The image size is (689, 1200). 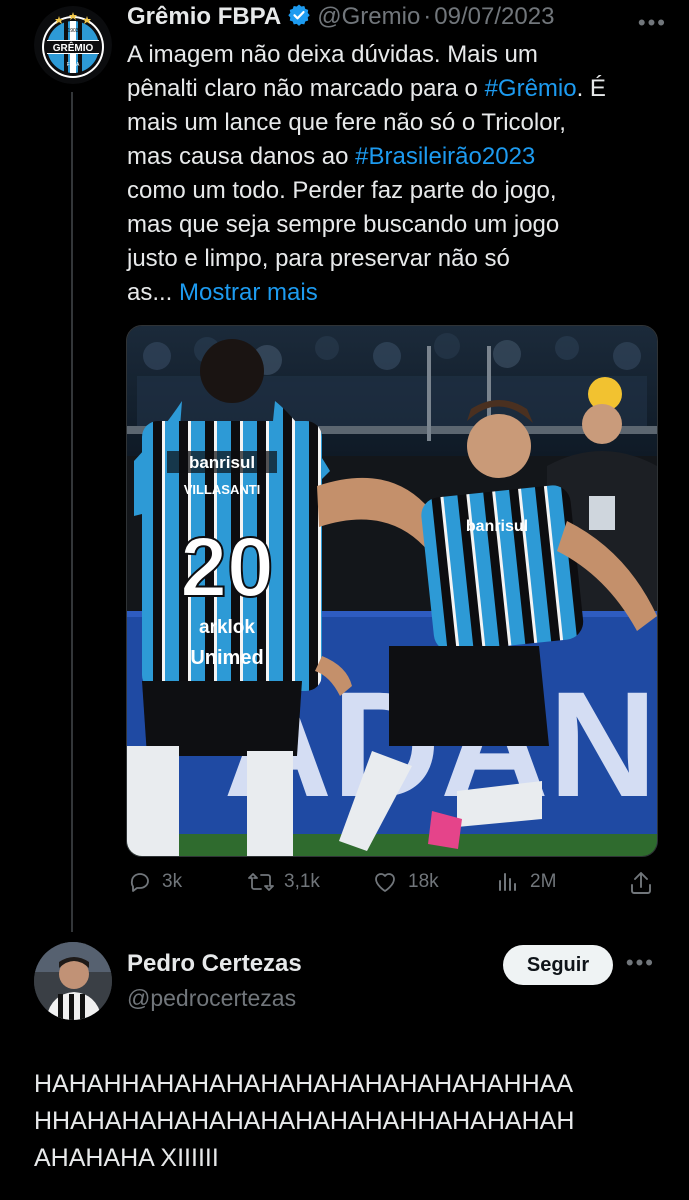 I want to click on tweet-line: A imagem não deixa dúvidas. Mais um, so click(x=332, y=54).